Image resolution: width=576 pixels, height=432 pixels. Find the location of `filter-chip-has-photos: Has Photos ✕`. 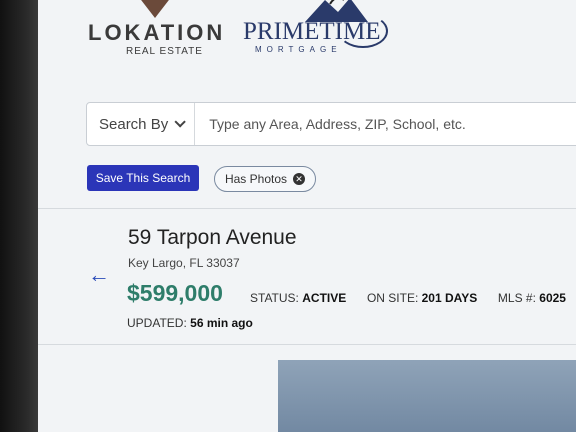

filter-chip-has-photos: Has Photos ✕ is located at coordinates (265, 179).